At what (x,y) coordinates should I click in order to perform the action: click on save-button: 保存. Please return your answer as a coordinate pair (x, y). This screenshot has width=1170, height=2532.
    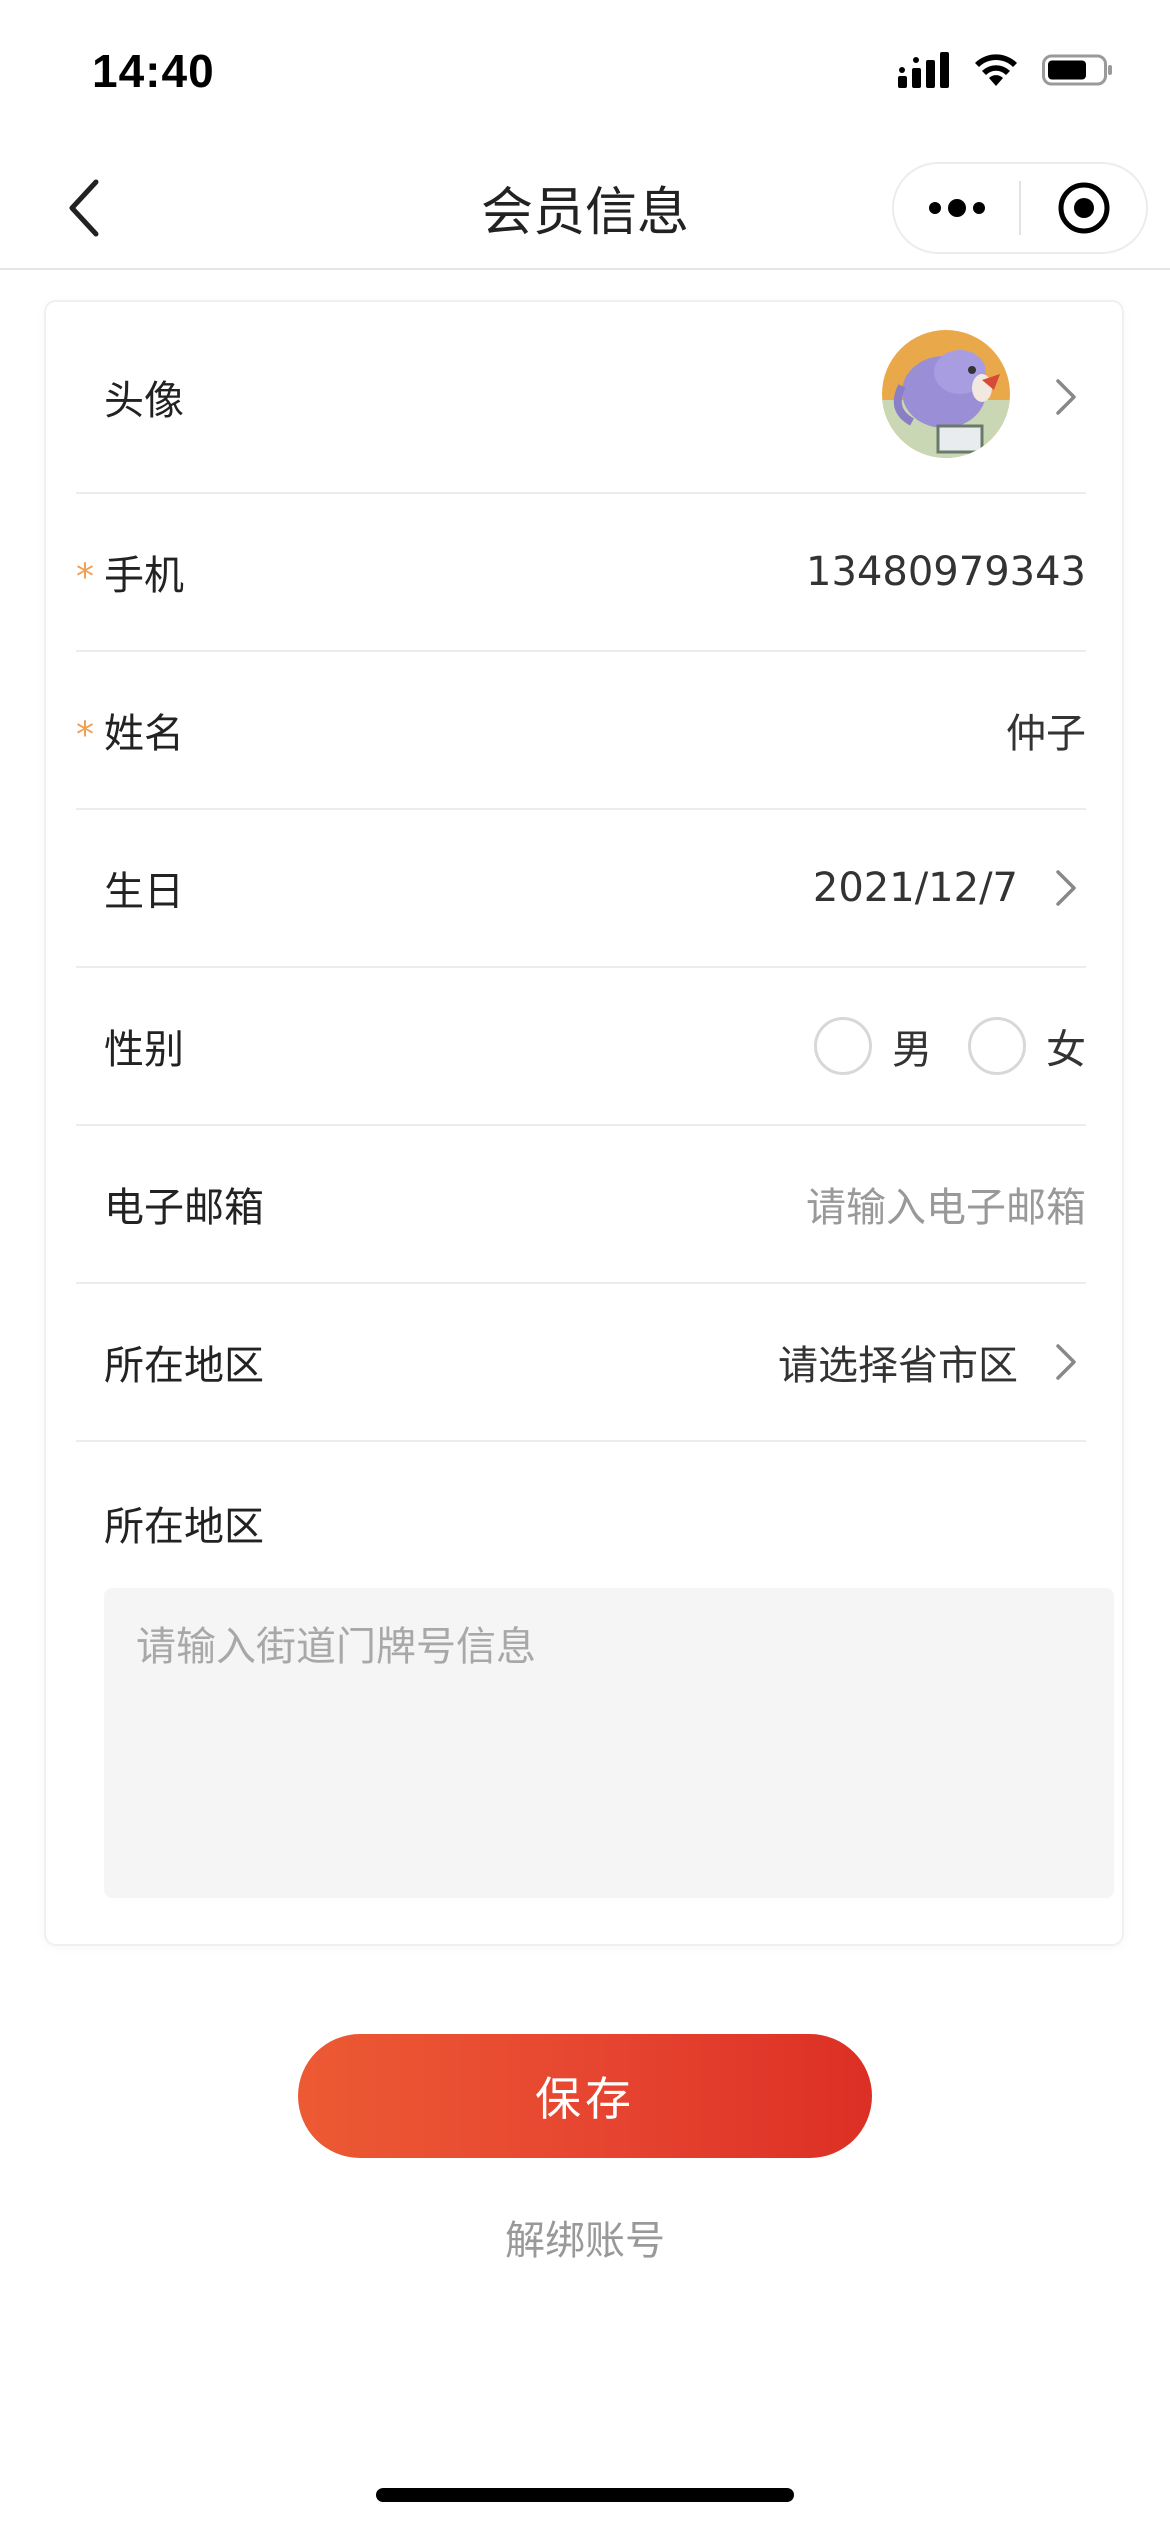
    Looking at the image, I should click on (585, 2096).